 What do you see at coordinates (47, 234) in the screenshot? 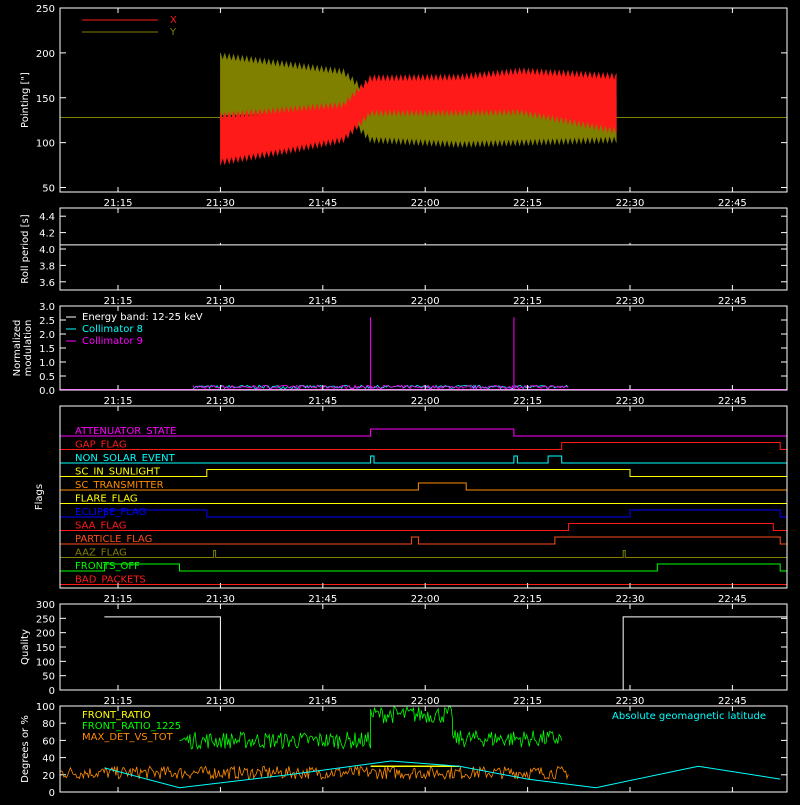
I see `y-tick-label: 4.2` at bounding box center [47, 234].